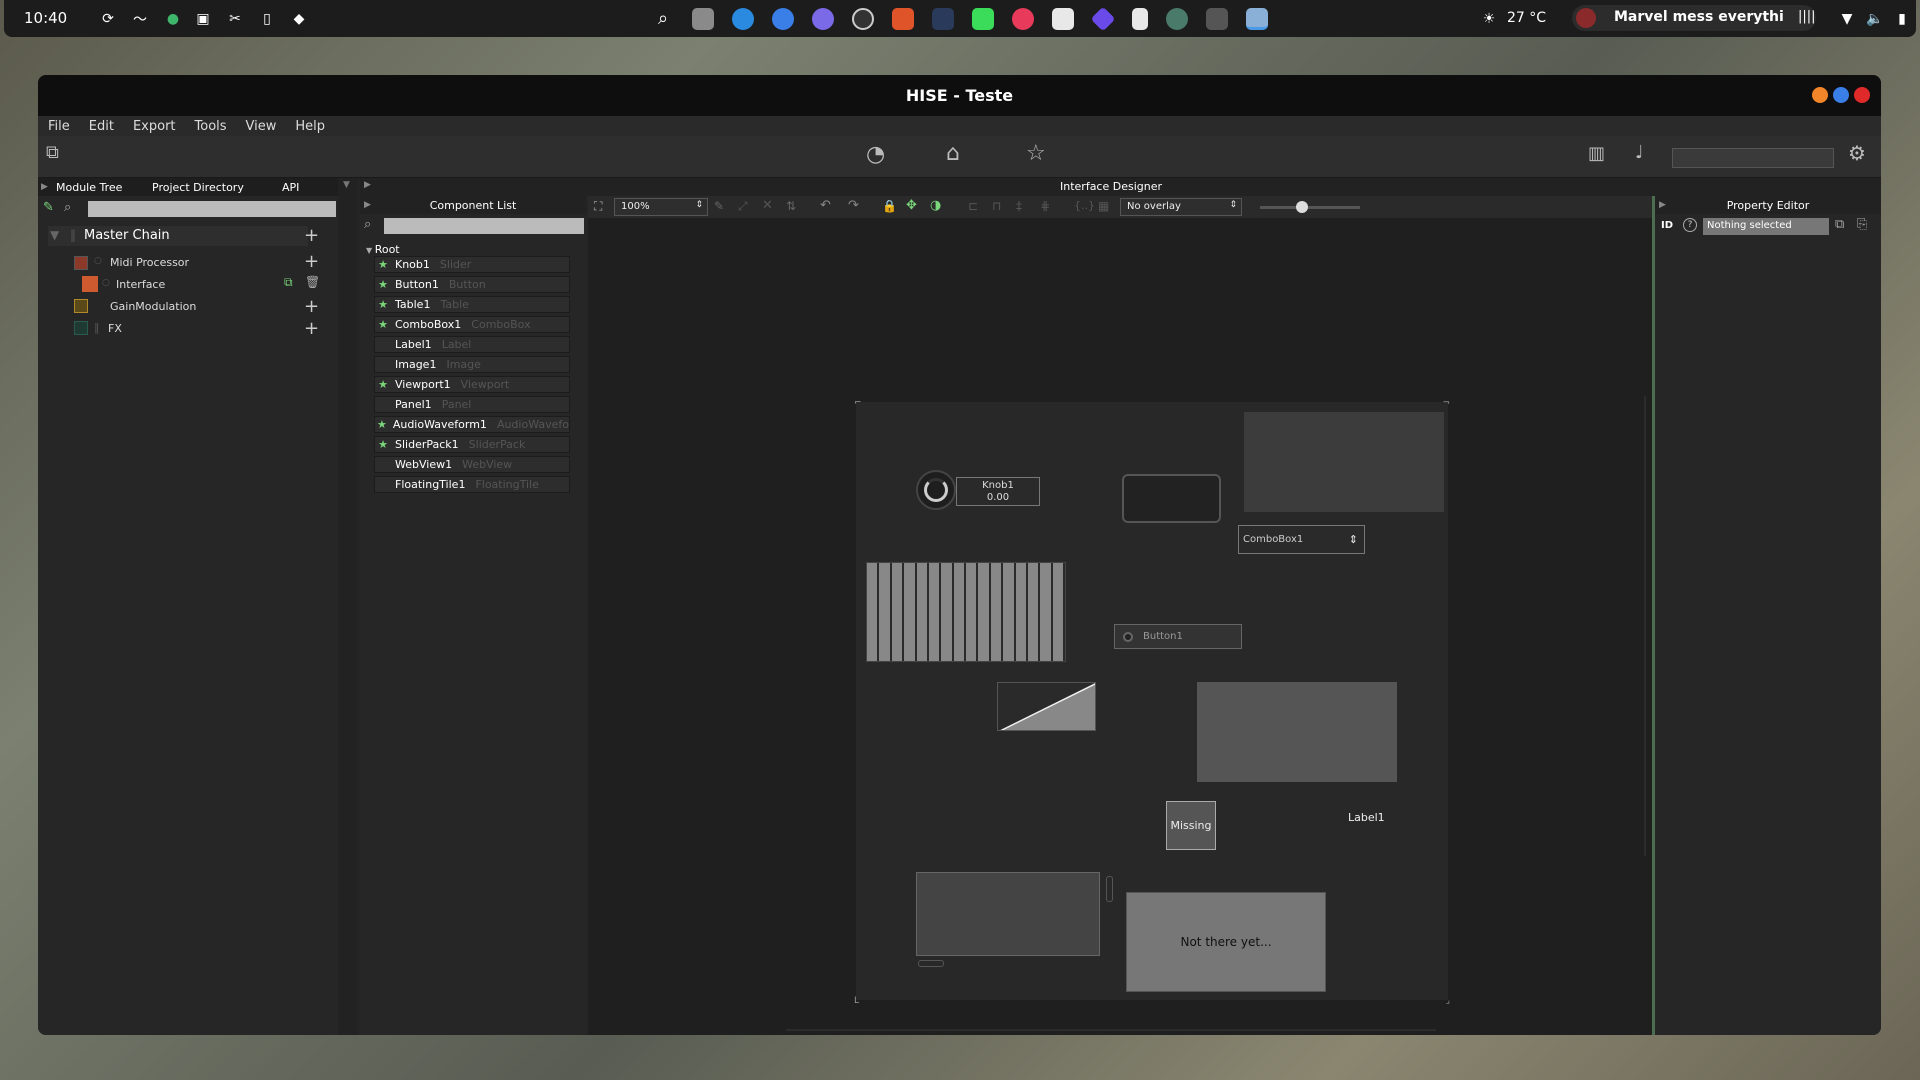 The width and height of the screenshot is (1920, 1080). Describe the element at coordinates (823, 19) in the screenshot. I see `discord-app-icon` at that location.